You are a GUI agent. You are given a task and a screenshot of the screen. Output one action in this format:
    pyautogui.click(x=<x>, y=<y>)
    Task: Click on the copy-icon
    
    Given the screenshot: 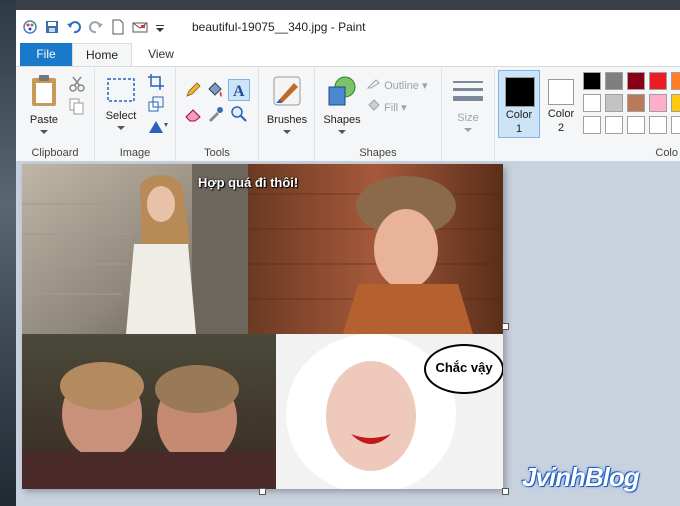 What is the action you would take?
    pyautogui.click(x=77, y=106)
    